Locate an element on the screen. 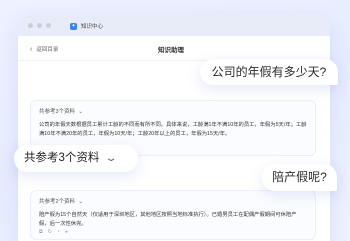 Image resolution: width=350 pixels, height=241 pixels. app-logo-icon: ✦ is located at coordinates (73, 26).